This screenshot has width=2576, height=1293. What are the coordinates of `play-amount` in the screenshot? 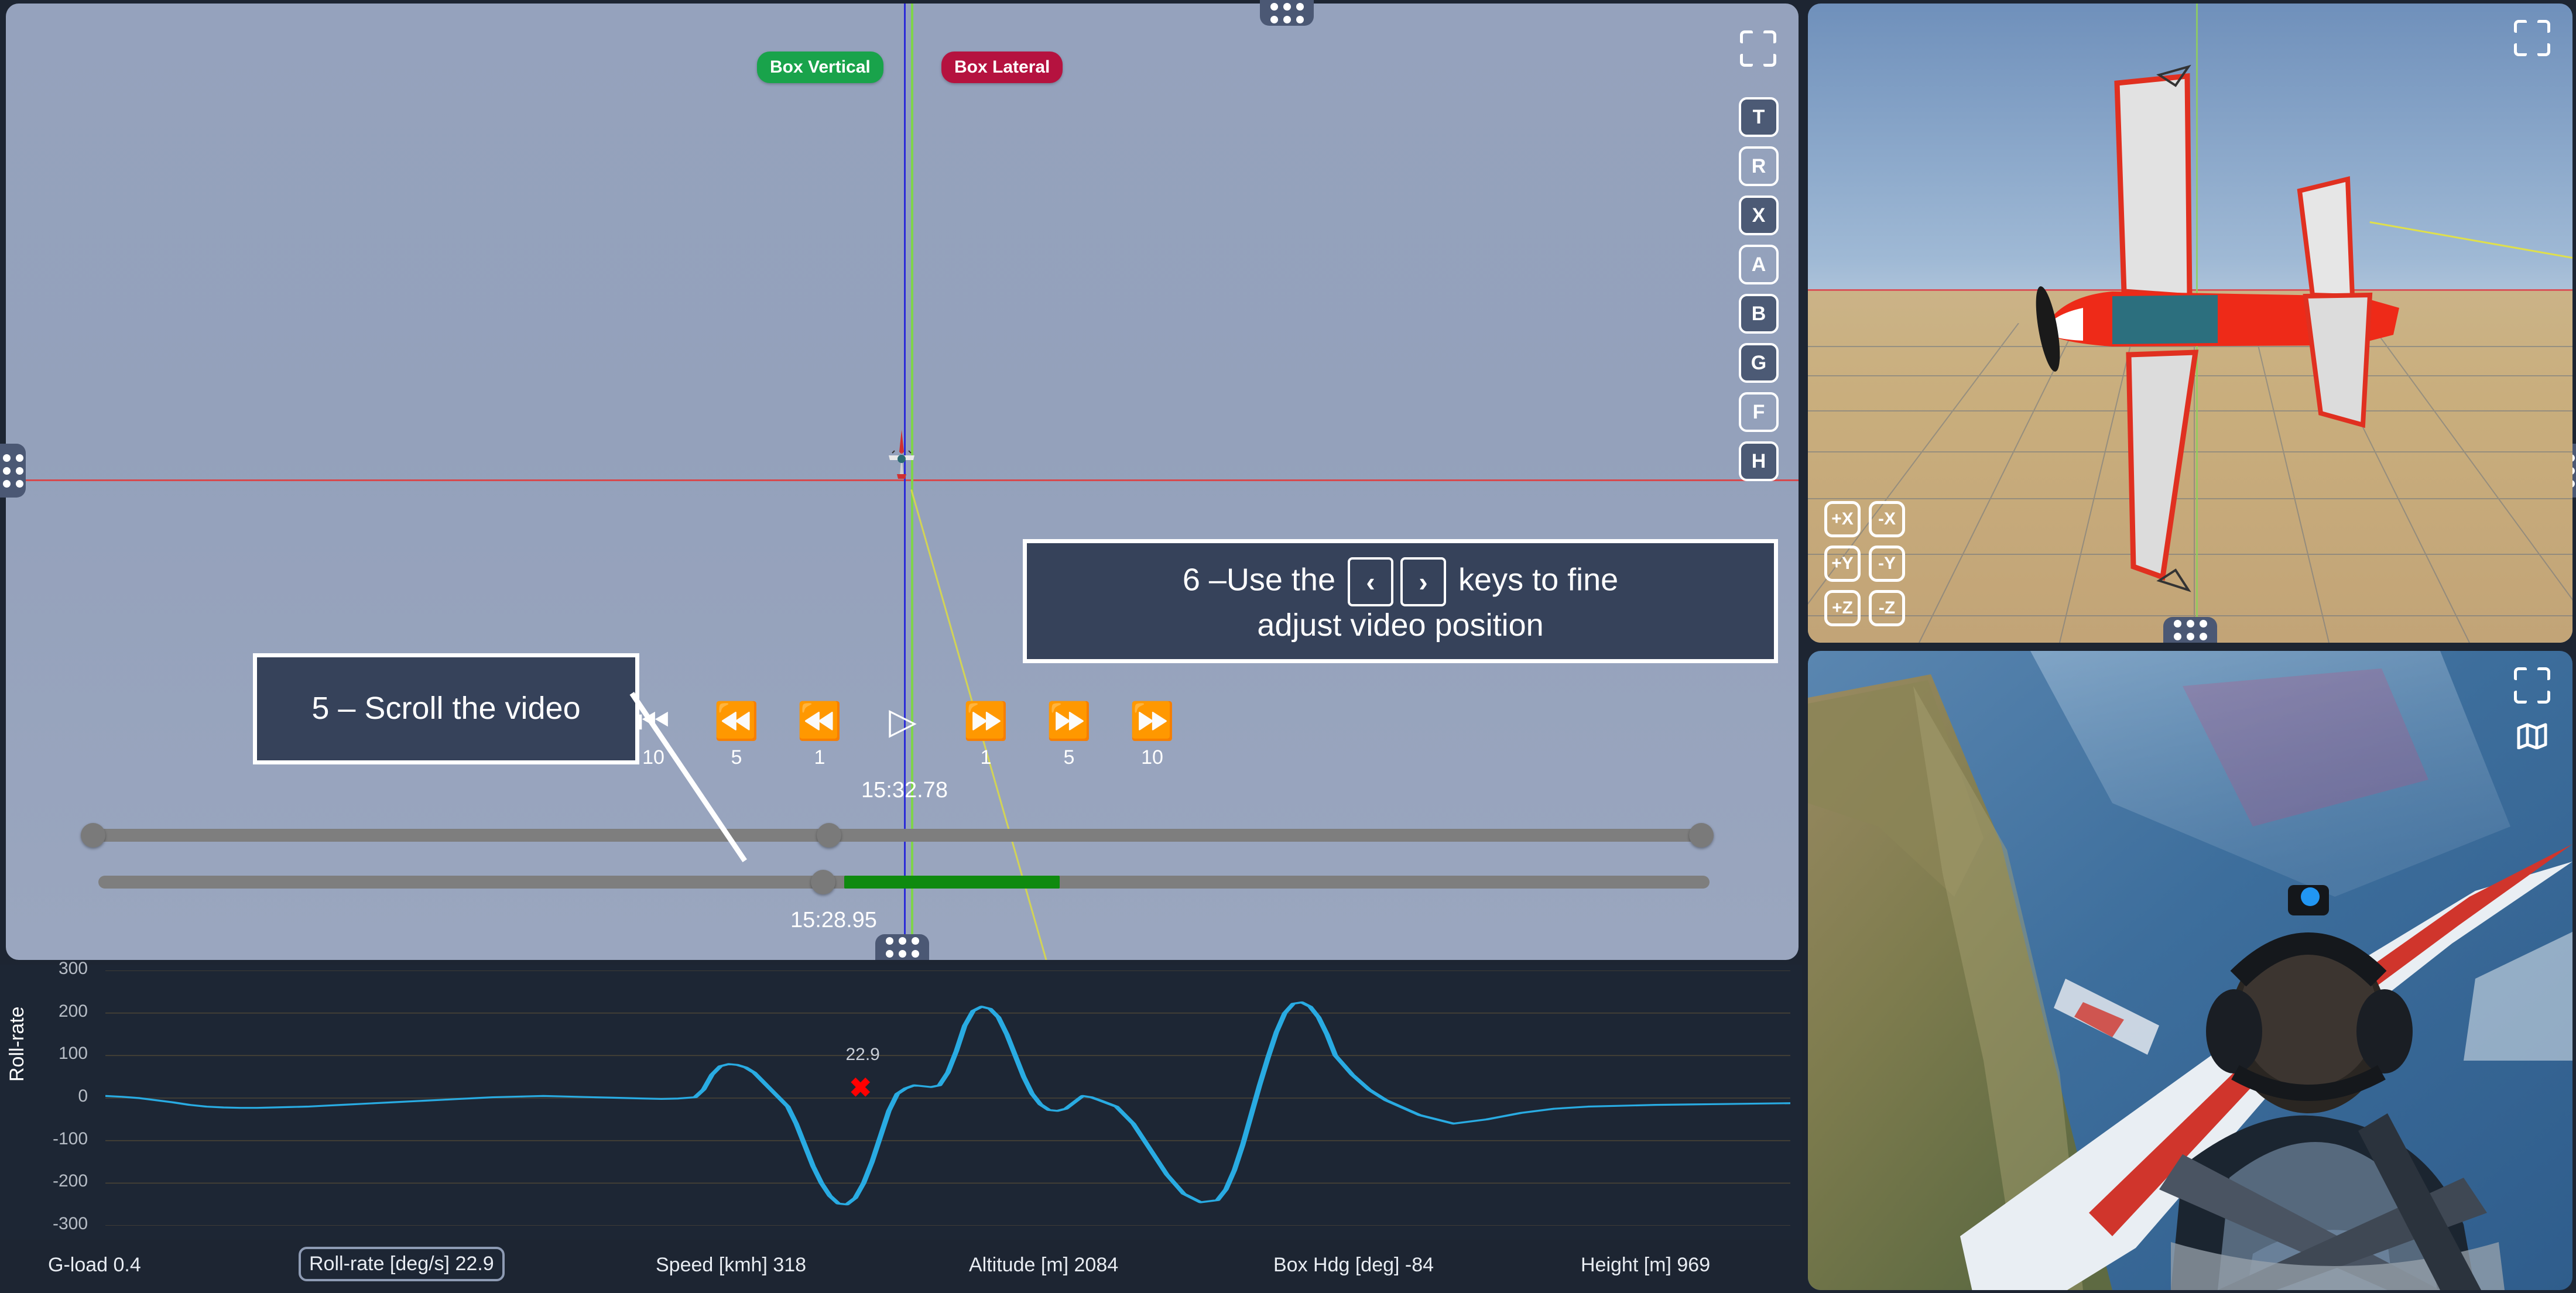 It's located at (902, 758).